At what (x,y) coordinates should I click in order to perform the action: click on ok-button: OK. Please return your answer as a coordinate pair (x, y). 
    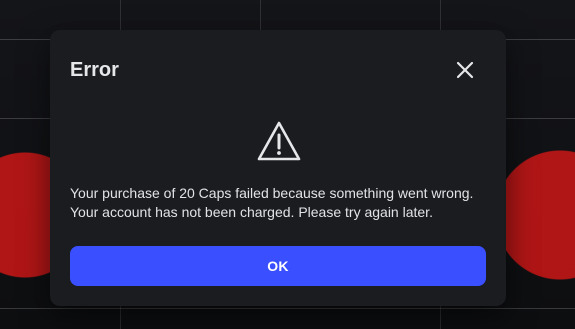
    Looking at the image, I should click on (278, 266).